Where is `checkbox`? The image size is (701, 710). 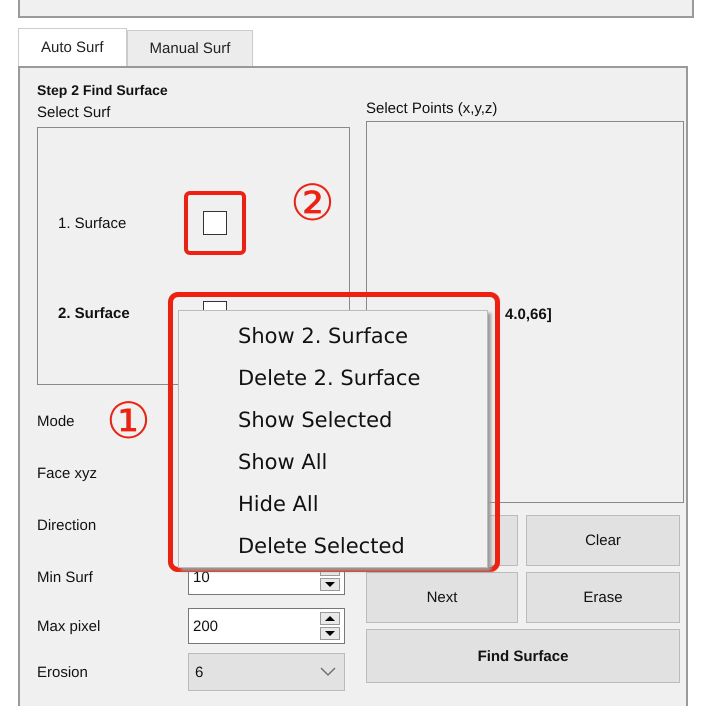 checkbox is located at coordinates (215, 223).